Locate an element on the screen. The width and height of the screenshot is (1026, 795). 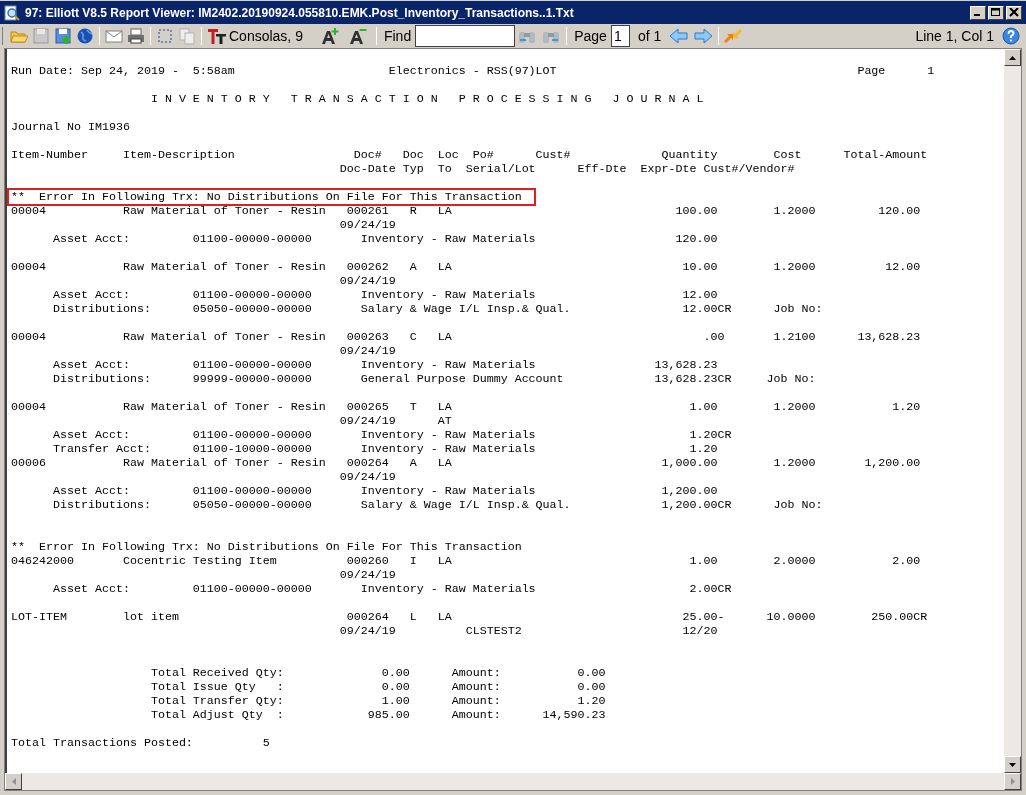
dashed-selection-icon is located at coordinates (165, 36).